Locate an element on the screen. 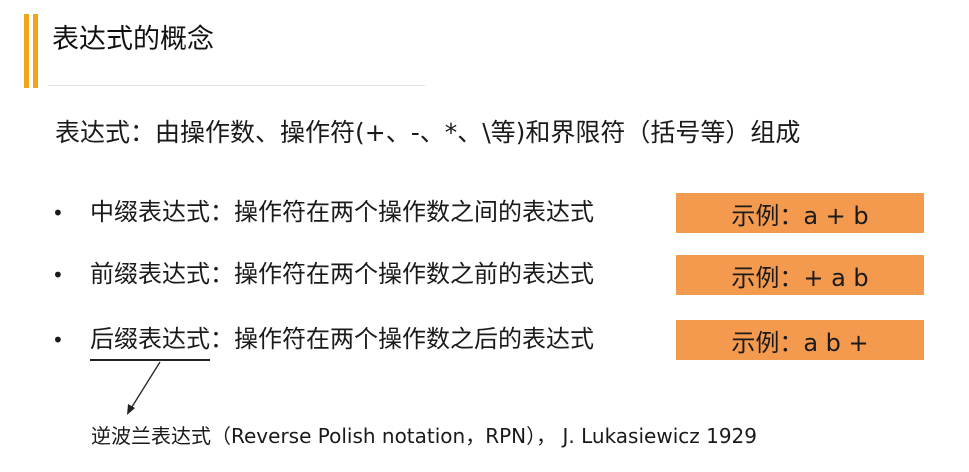  example-box-infix: 示例：a + b is located at coordinates (800, 213).